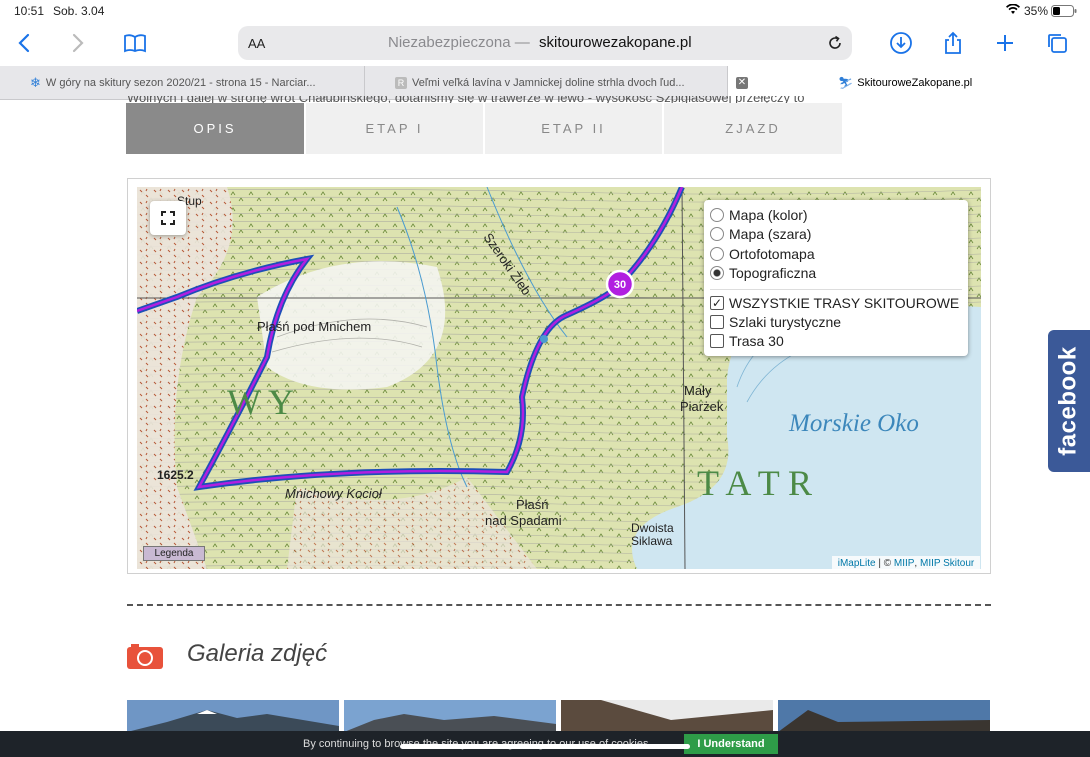 The image size is (1090, 757). What do you see at coordinates (77, 43) in the screenshot?
I see `forward-icon` at bounding box center [77, 43].